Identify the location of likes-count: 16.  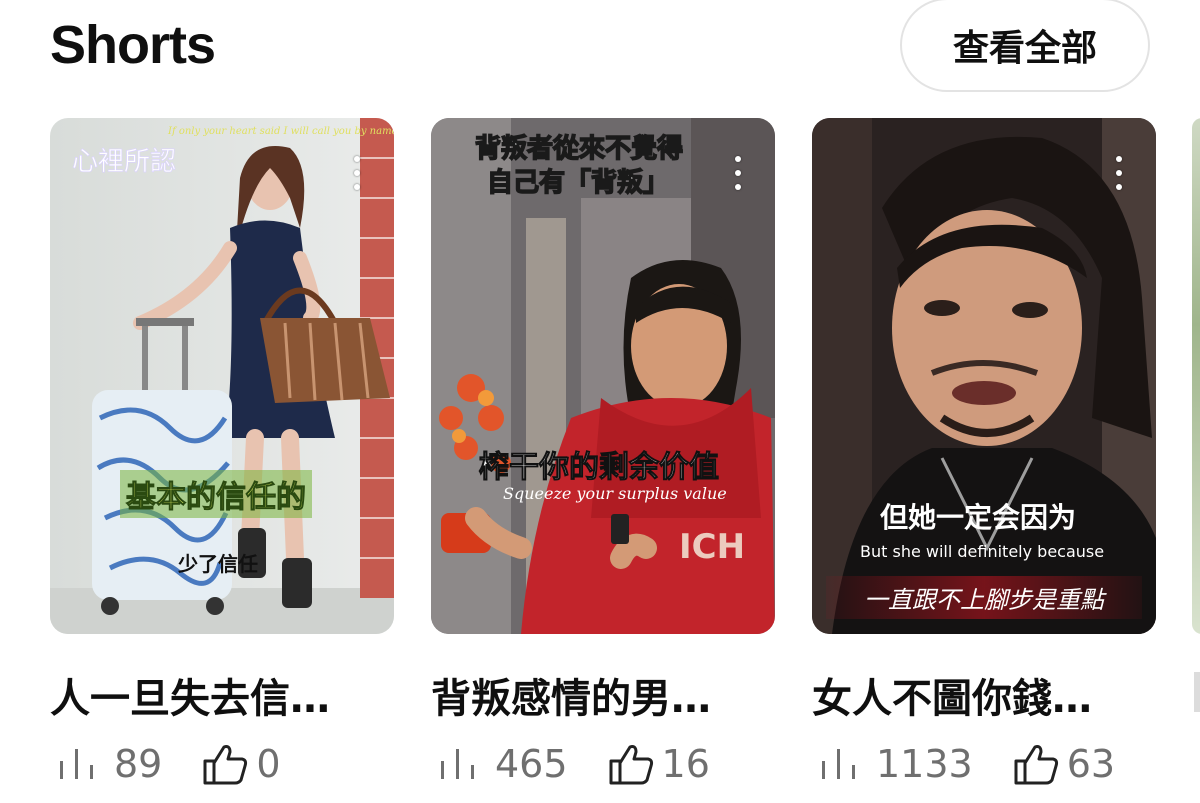
(685, 764).